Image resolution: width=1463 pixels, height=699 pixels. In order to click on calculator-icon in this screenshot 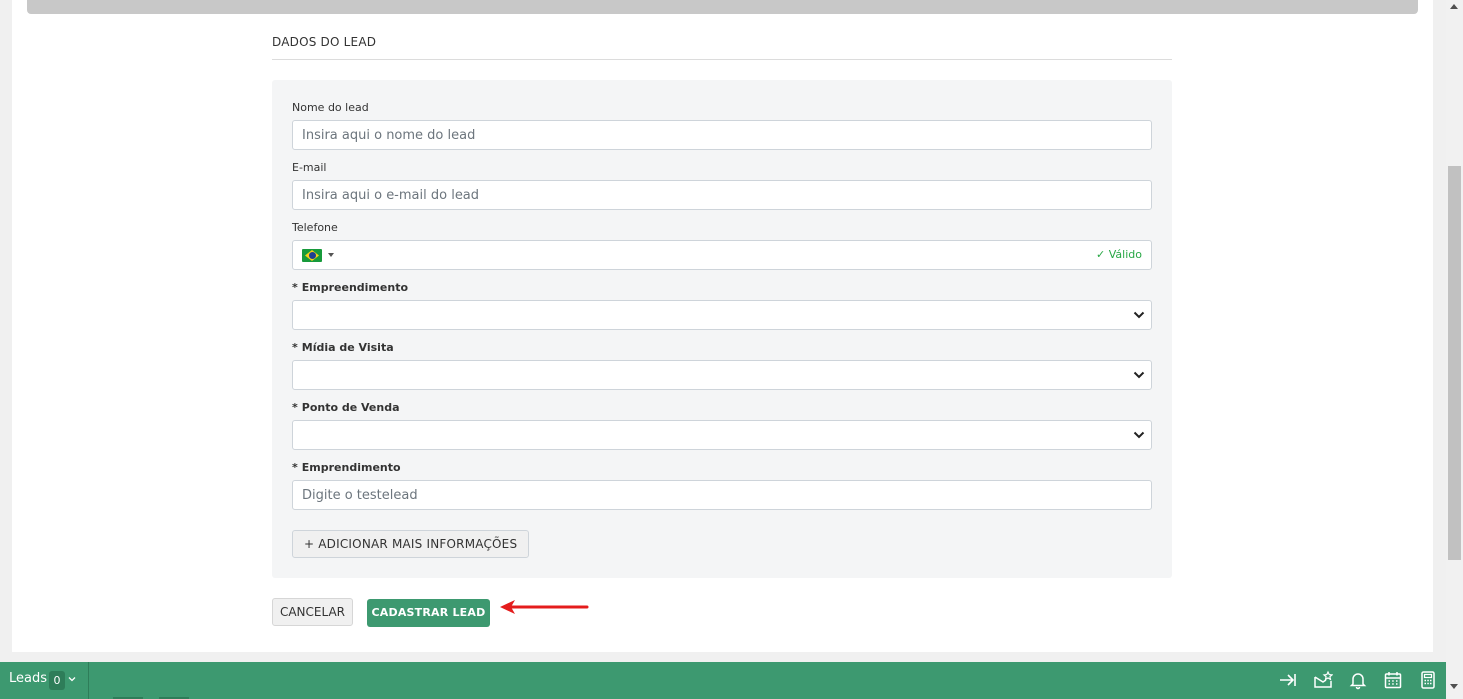, I will do `click(1428, 680)`.